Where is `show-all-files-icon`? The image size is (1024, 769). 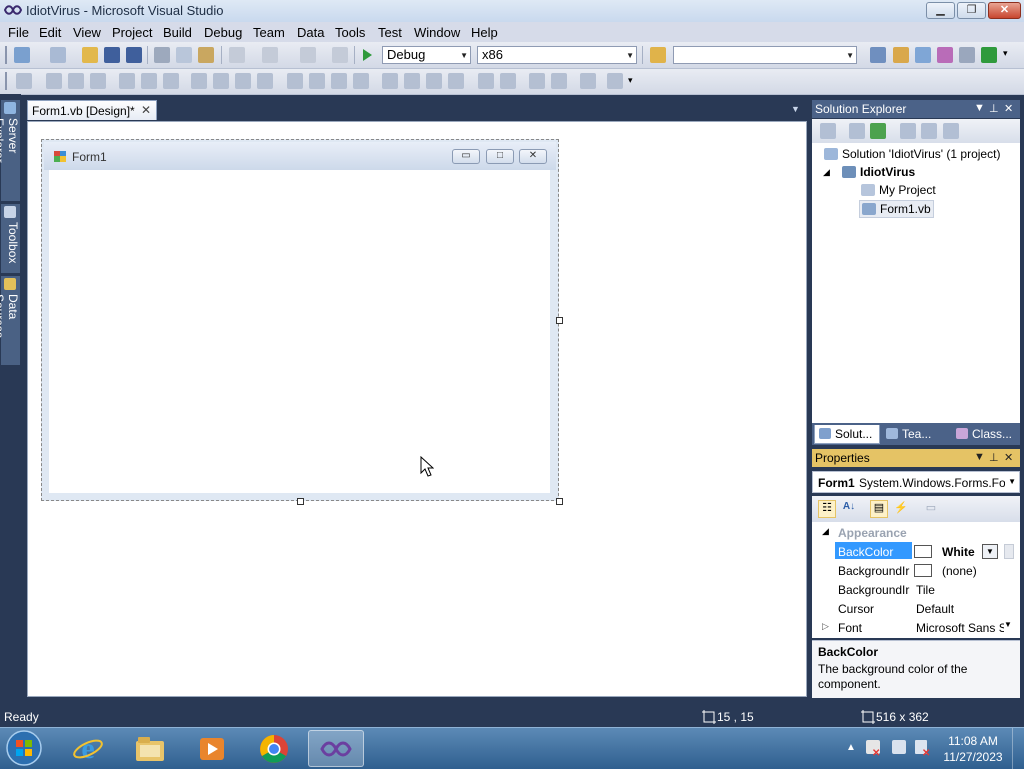
show-all-files-icon is located at coordinates (857, 131).